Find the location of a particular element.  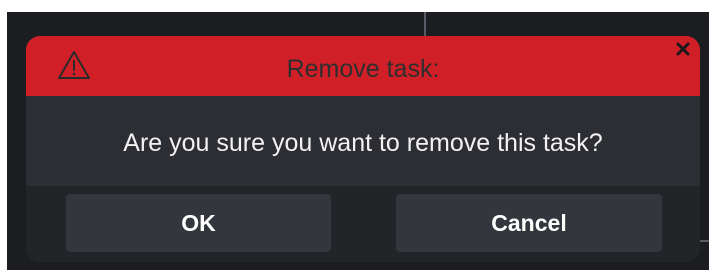

dialog-title: Remove task: is located at coordinates (363, 69).